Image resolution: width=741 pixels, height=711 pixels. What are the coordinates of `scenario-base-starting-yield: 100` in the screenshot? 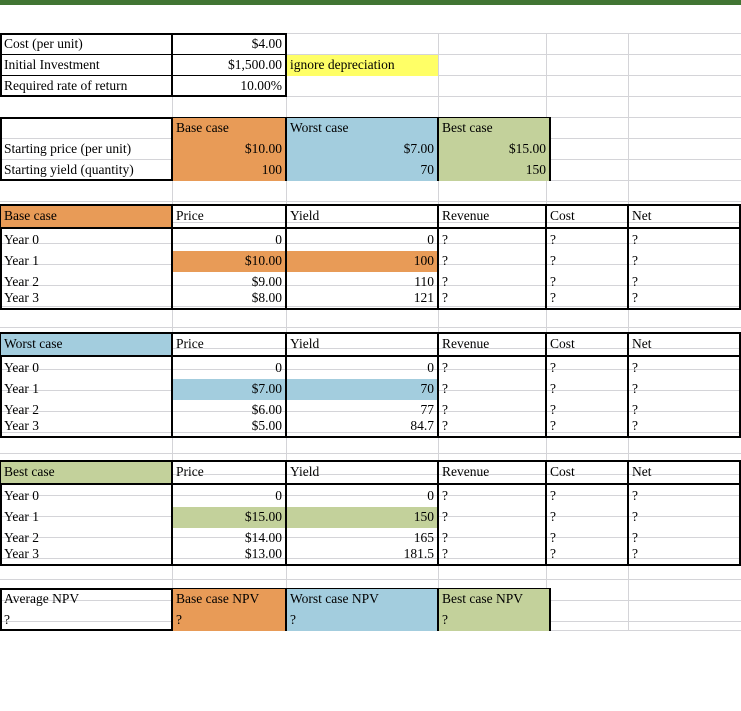 It's located at (229, 170).